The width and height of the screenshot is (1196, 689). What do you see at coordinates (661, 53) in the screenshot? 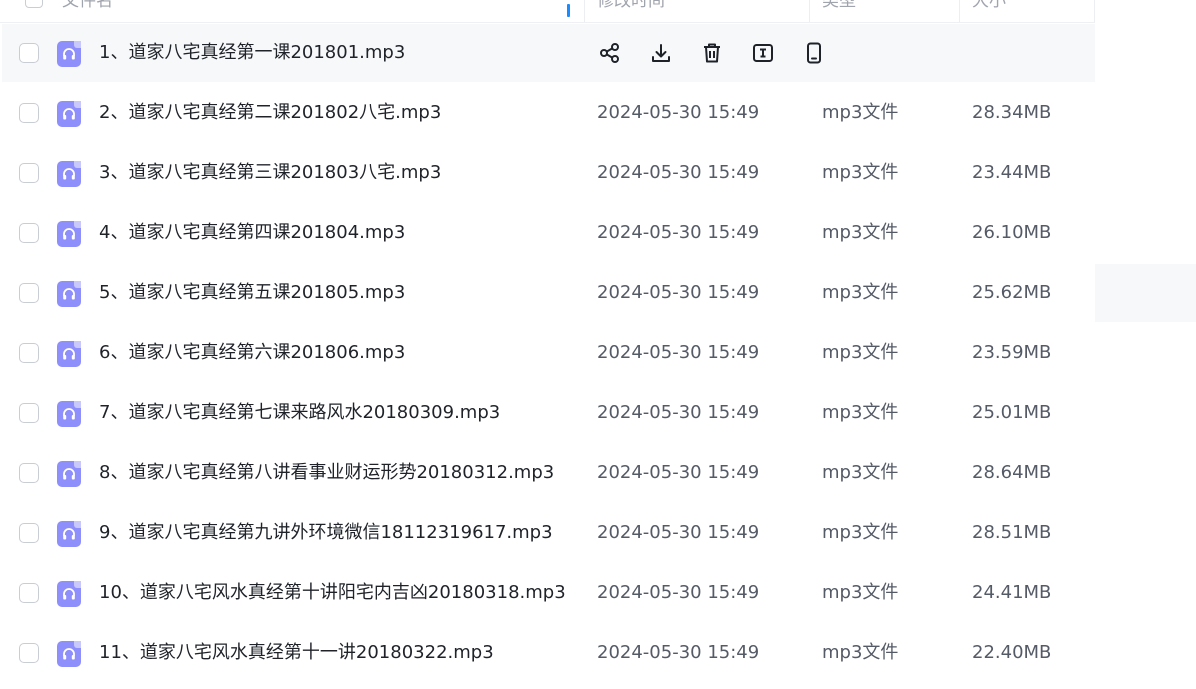
I see `download-icon` at bounding box center [661, 53].